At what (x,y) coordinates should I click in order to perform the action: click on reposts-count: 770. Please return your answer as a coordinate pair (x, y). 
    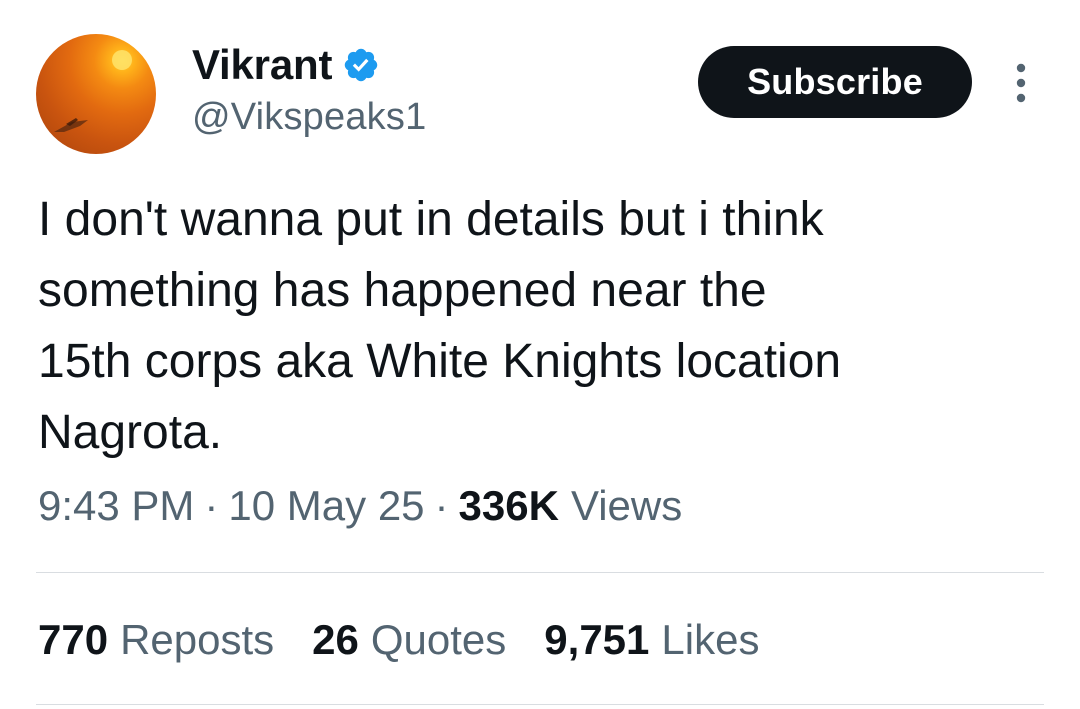
    Looking at the image, I should click on (73, 639).